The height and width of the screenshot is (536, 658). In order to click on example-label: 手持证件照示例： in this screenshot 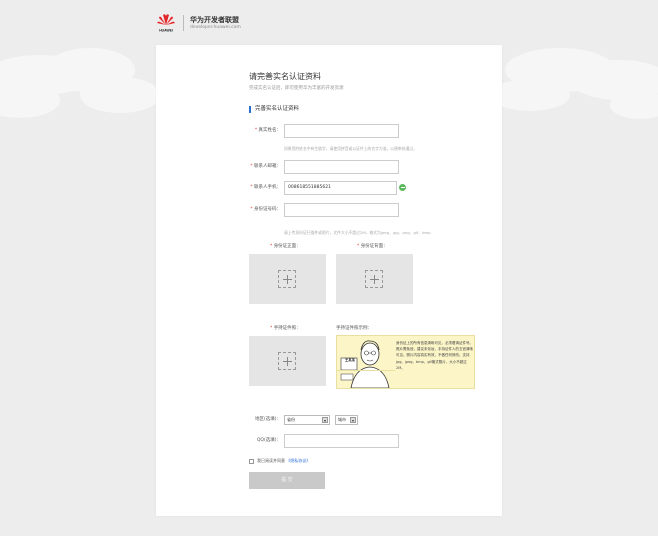, I will do `click(354, 328)`.